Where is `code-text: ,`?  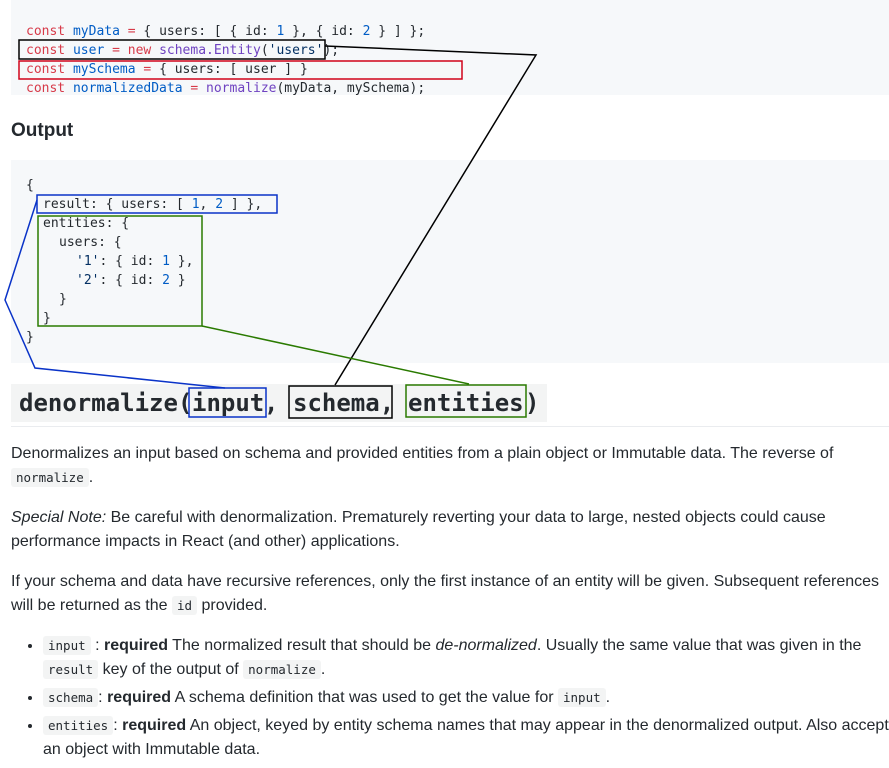 code-text: , is located at coordinates (203, 204).